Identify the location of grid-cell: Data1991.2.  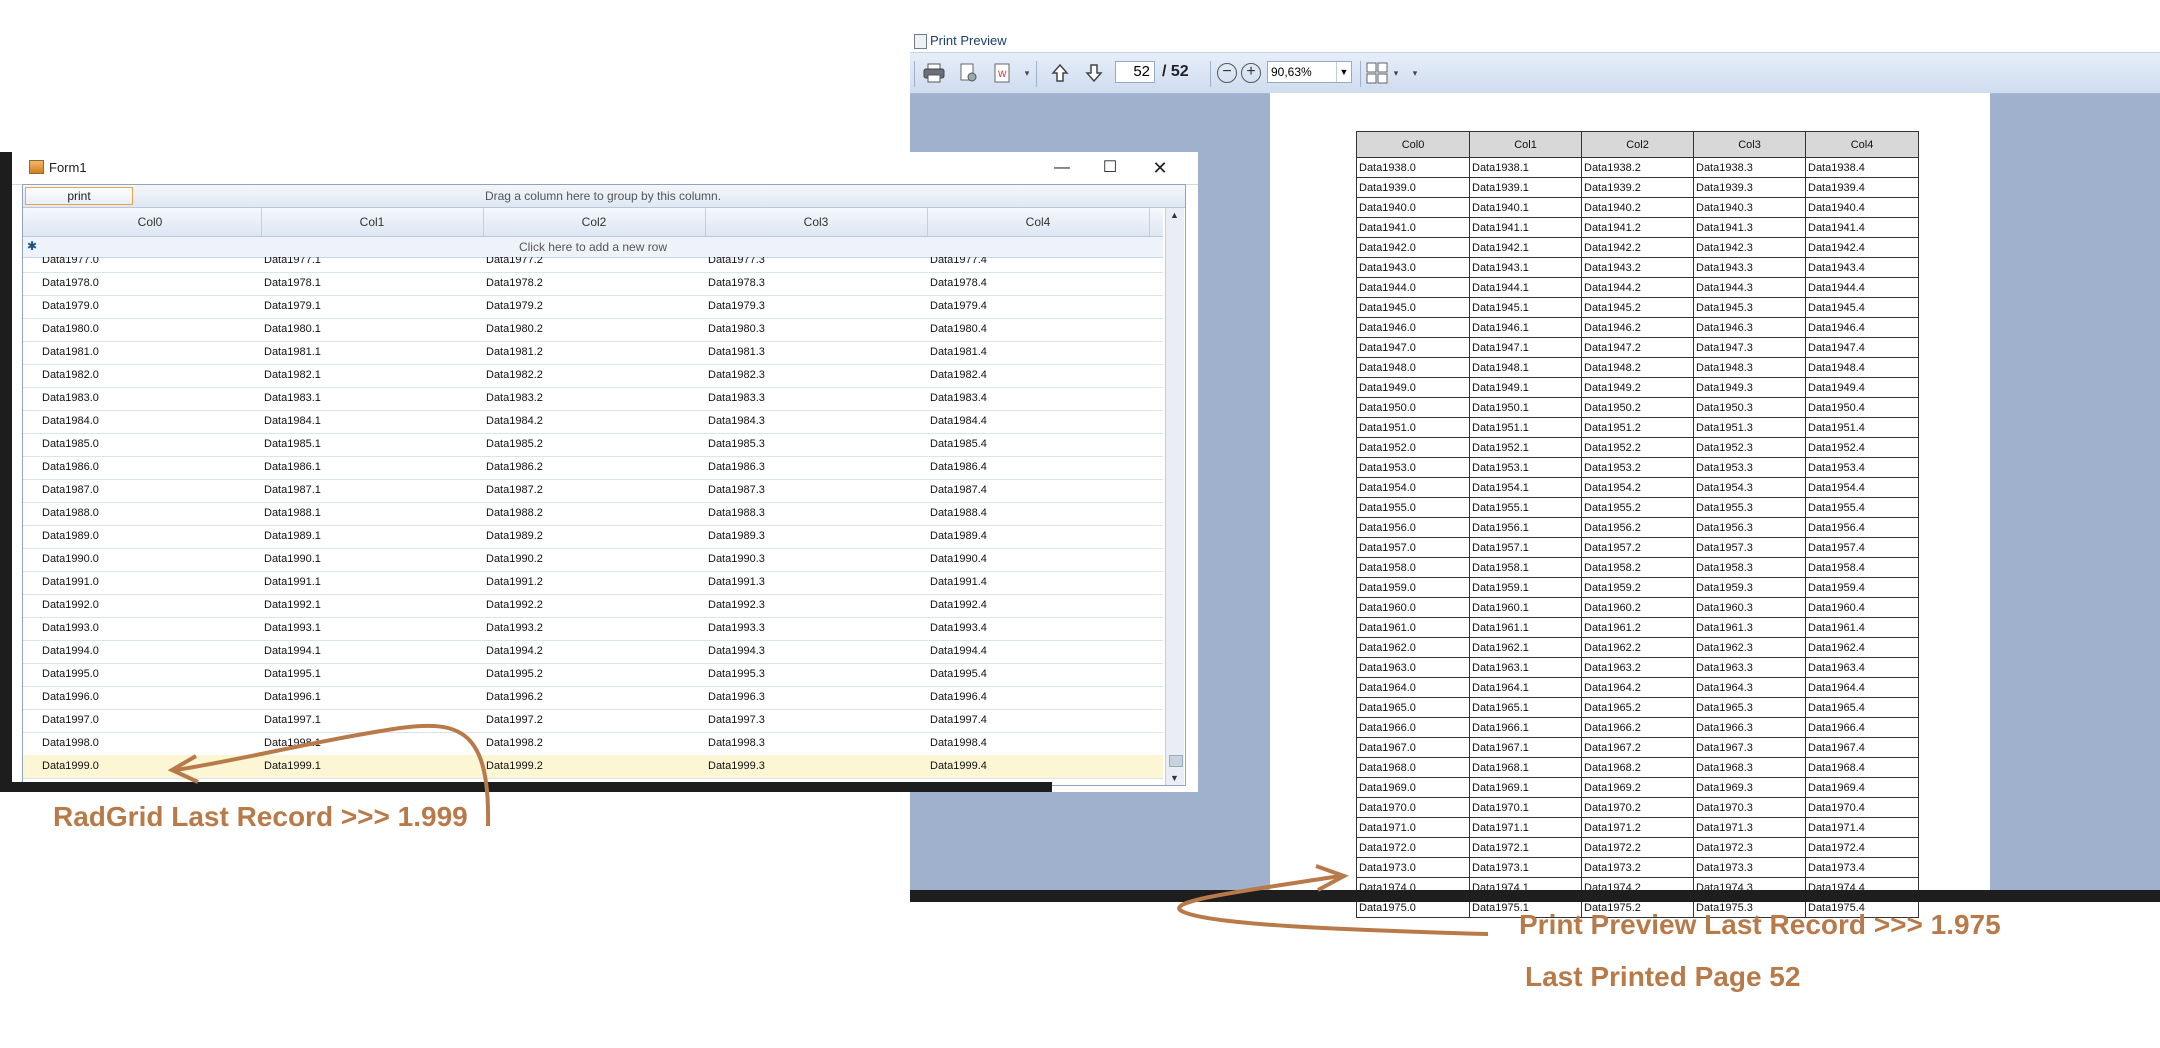
(514, 582).